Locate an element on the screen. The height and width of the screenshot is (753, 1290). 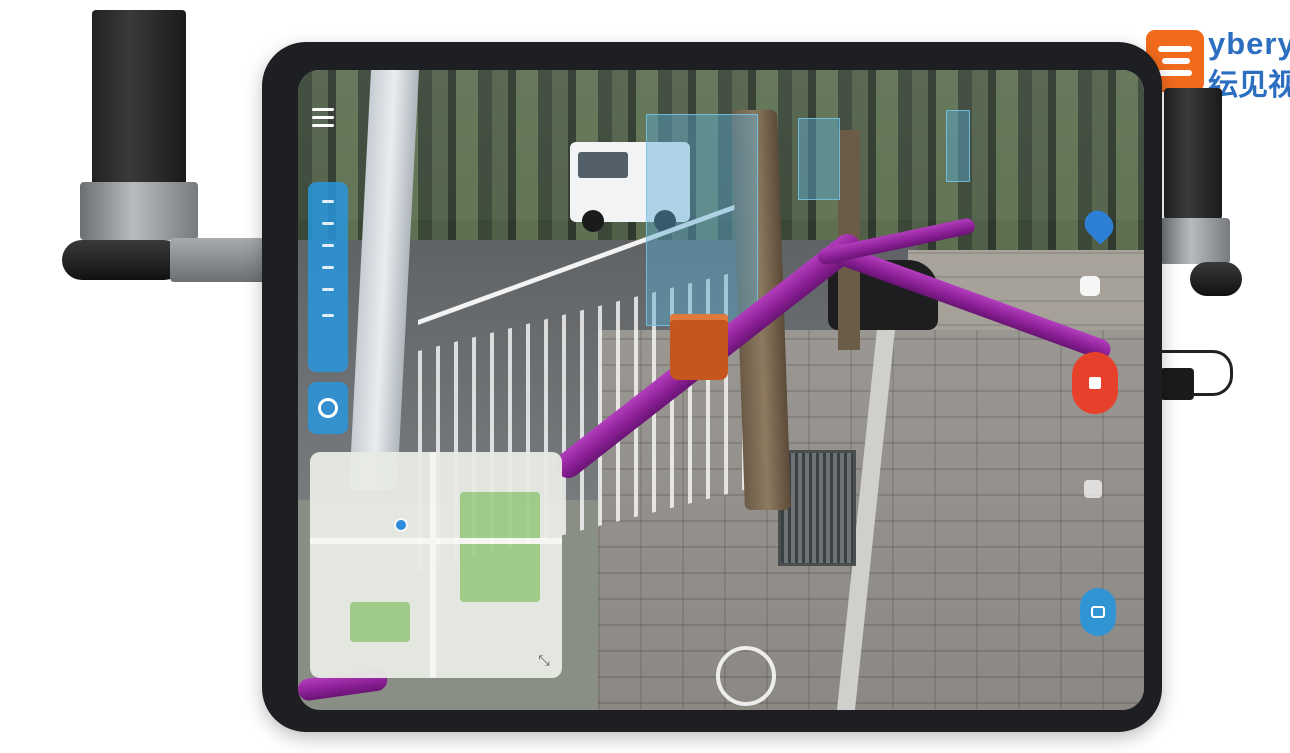
layers-icon is located at coordinates (1093, 489).